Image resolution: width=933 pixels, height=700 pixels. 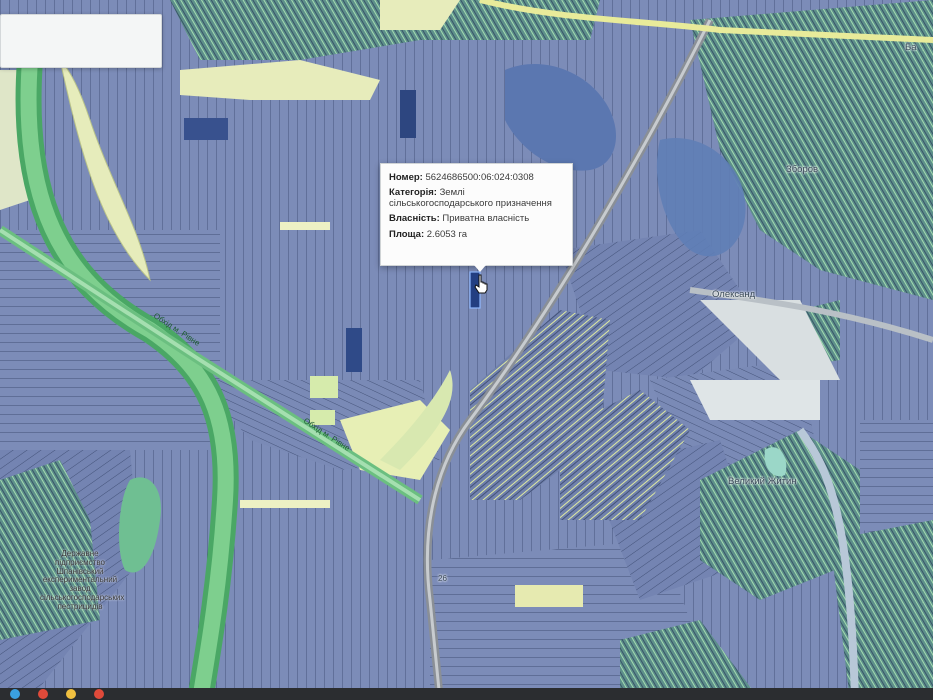 I want to click on parcel-ownership-row: Власність: Приватна власність, so click(x=477, y=219).